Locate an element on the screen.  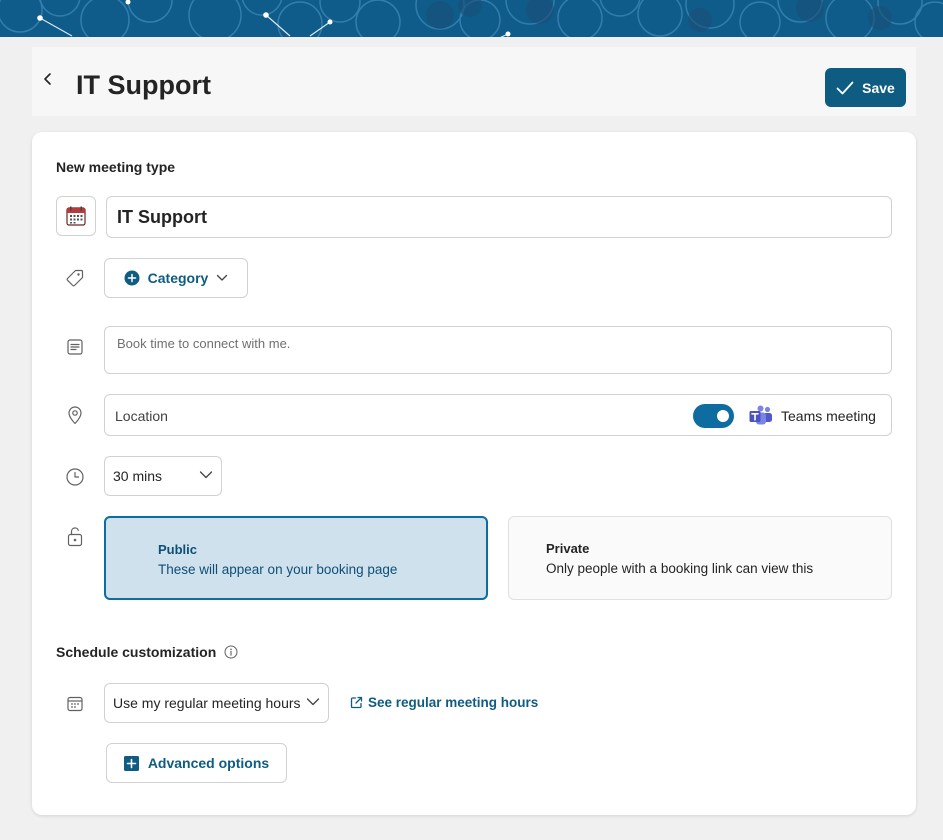
chevron-left-icon is located at coordinates (47, 79).